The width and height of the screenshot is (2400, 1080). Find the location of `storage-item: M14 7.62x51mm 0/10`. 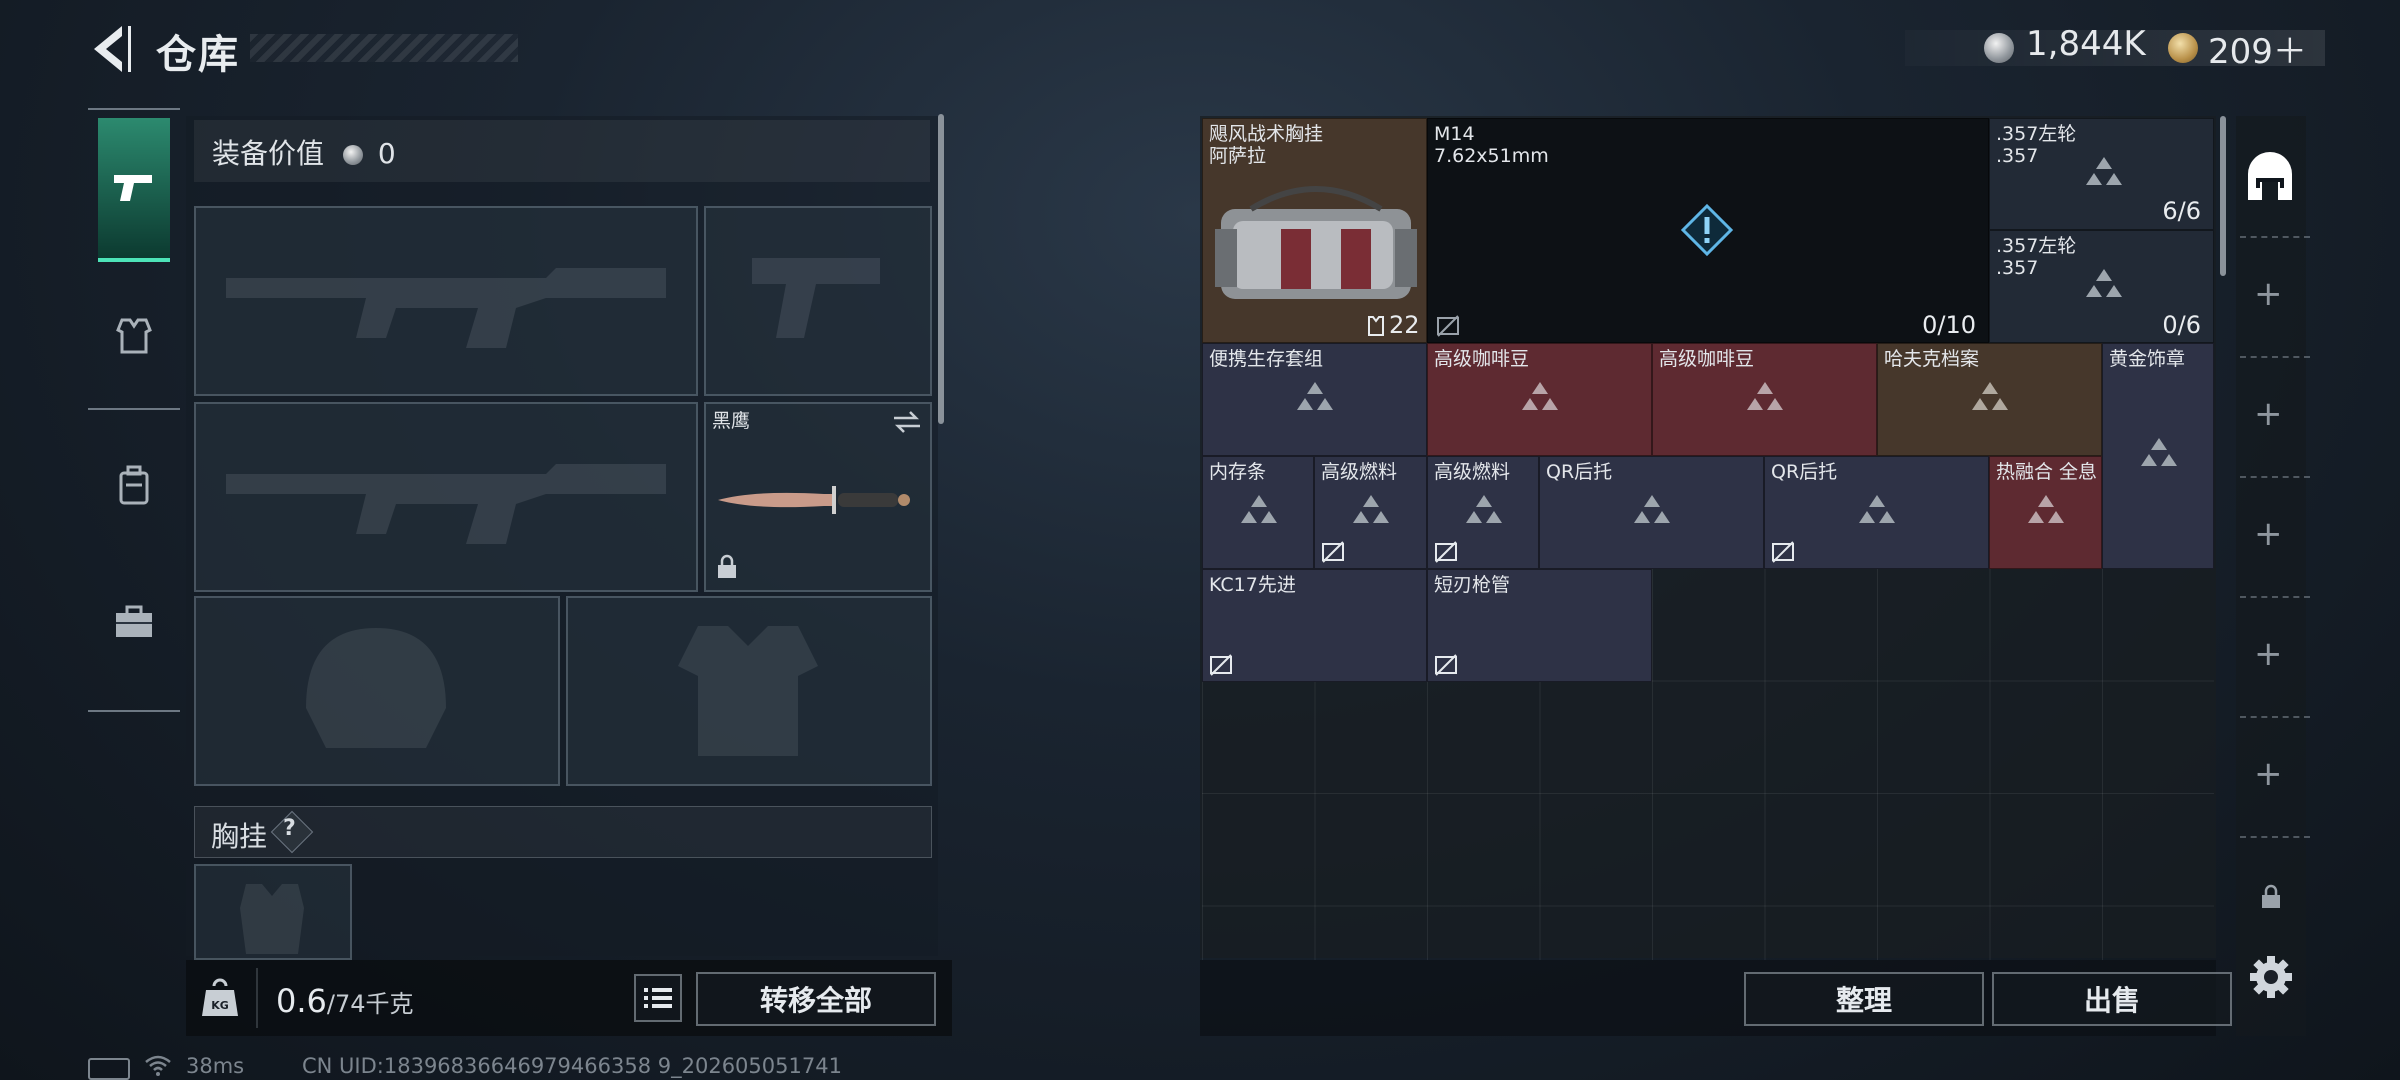

storage-item: M14 7.62x51mm 0/10 is located at coordinates (1708, 230).